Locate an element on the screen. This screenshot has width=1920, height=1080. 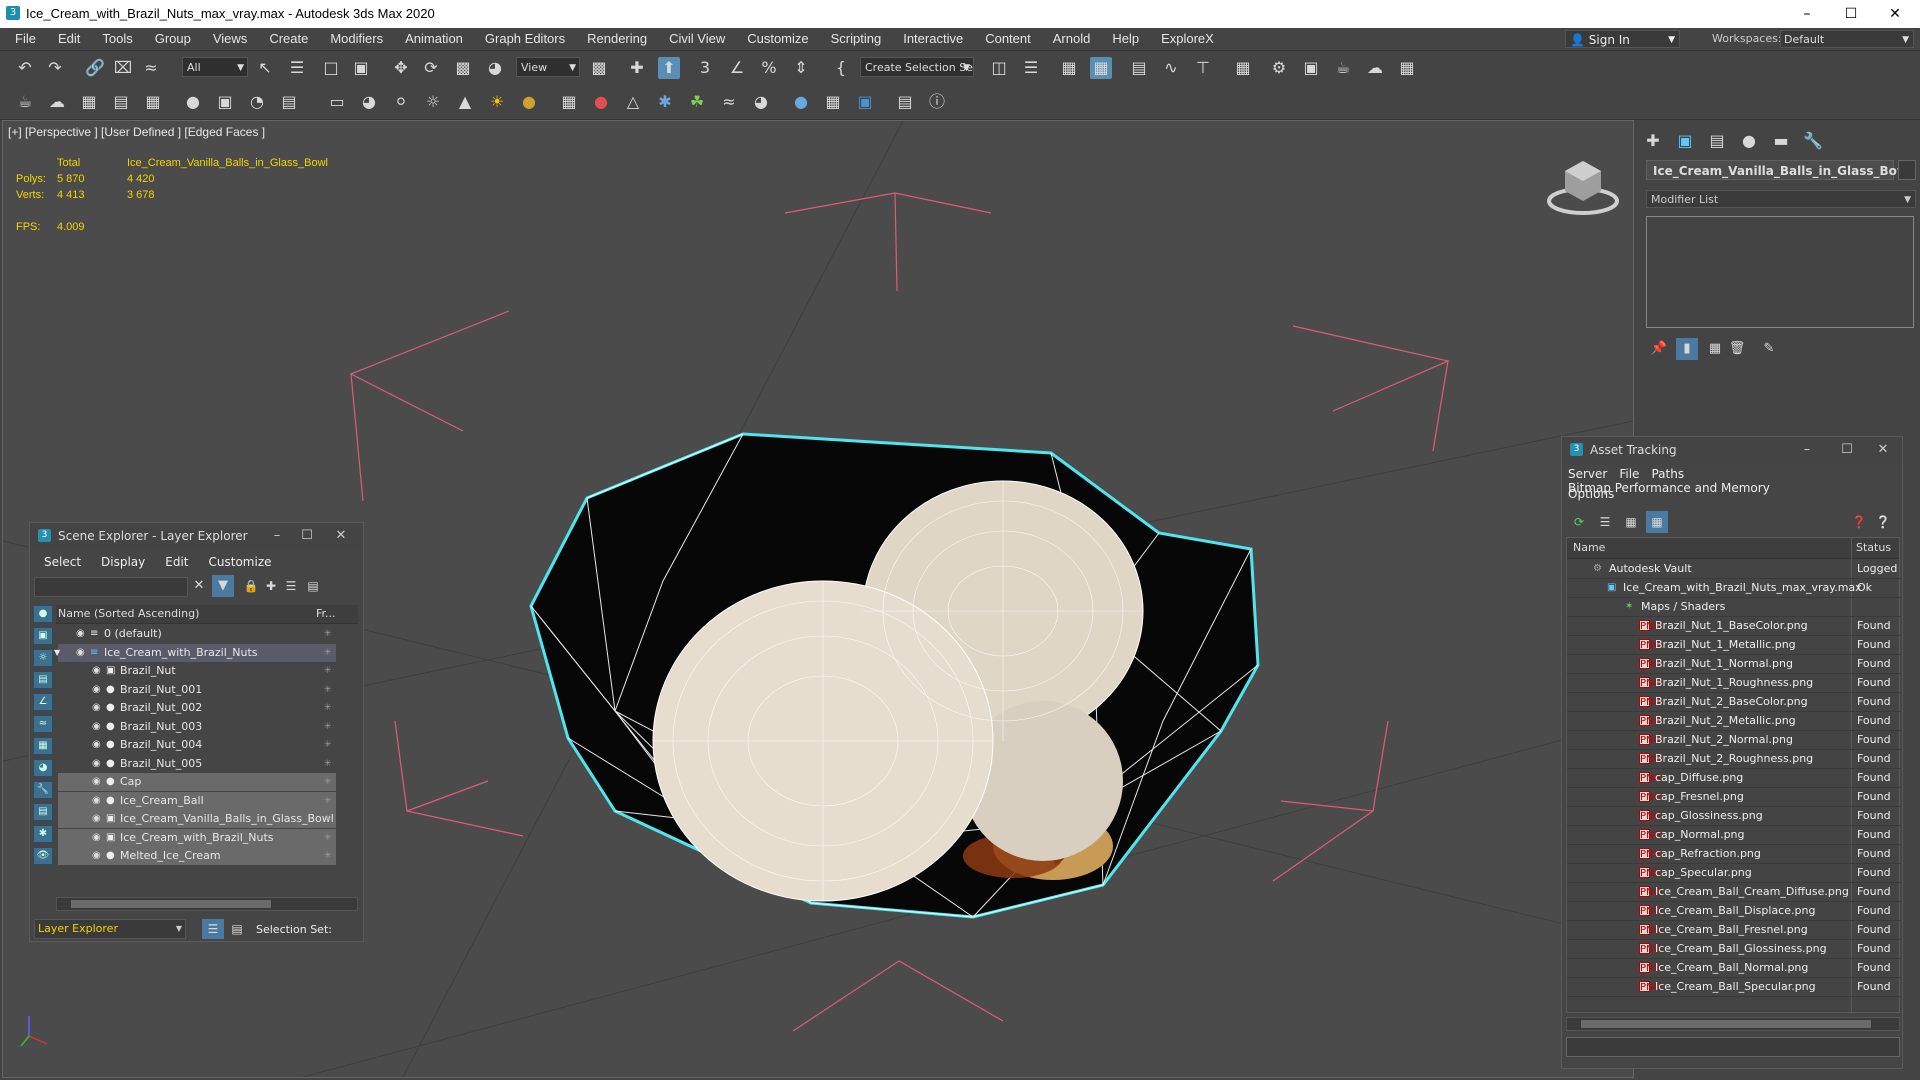
display-tab-icon: ▬ is located at coordinates (1781, 141).